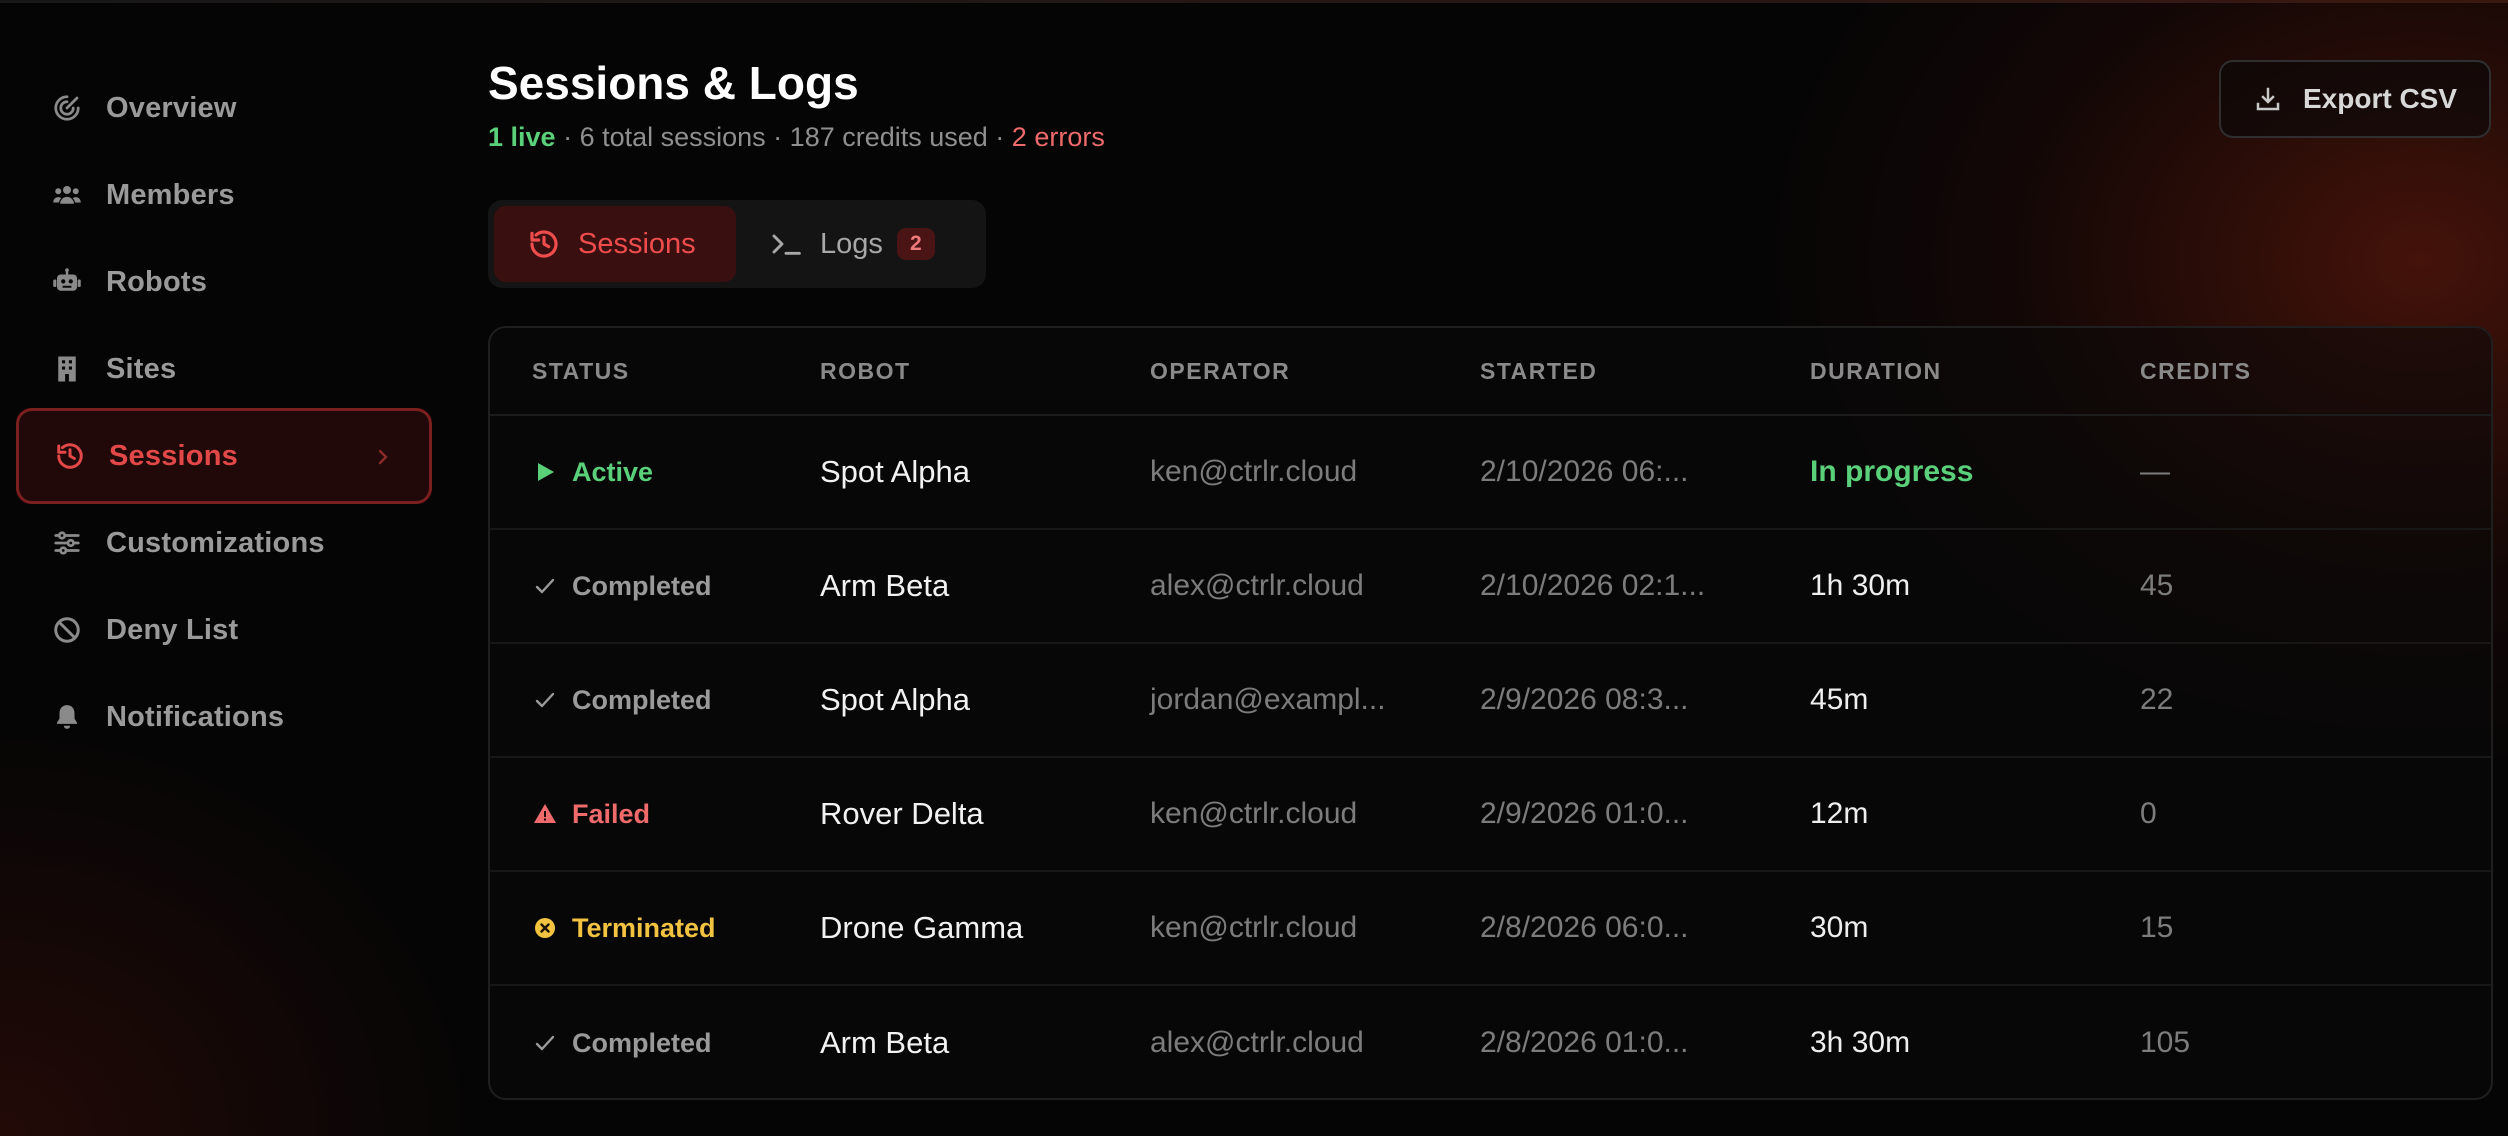 The width and height of the screenshot is (2508, 1136). I want to click on sidebar-item-notifications: Notifications, so click(224, 717).